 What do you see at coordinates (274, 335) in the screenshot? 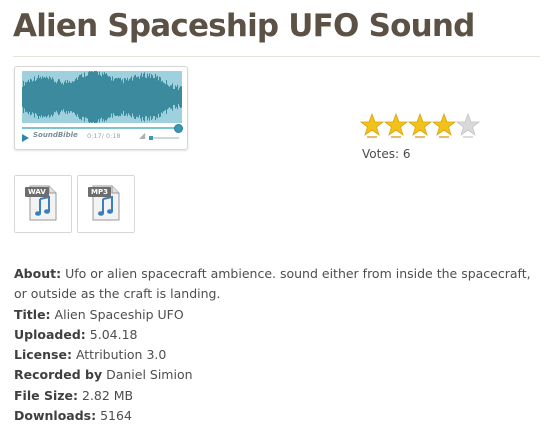
I see `uploaded-row: Uploaded: 5.04.18` at bounding box center [274, 335].